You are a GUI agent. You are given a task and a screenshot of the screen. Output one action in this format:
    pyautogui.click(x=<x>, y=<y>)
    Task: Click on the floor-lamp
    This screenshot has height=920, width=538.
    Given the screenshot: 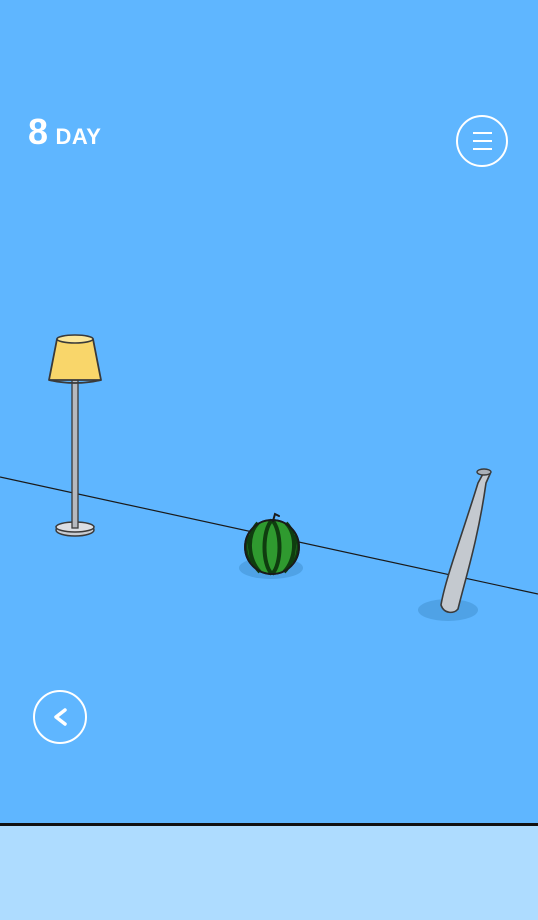 What is the action you would take?
    pyautogui.click(x=75, y=435)
    